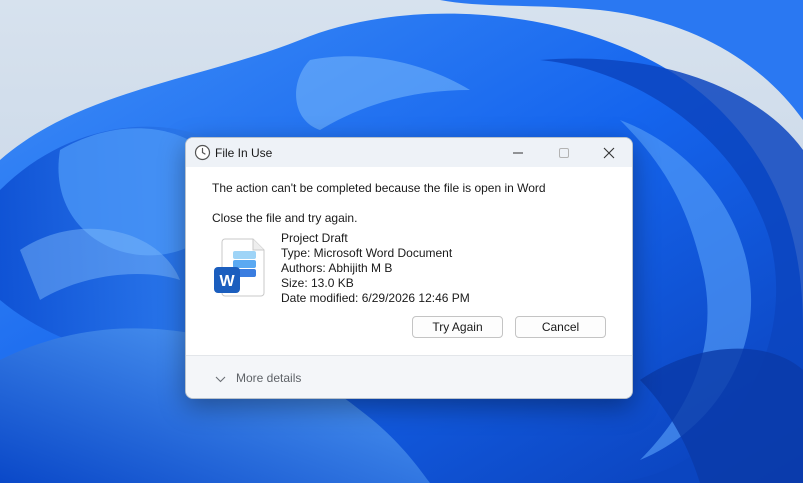 The width and height of the screenshot is (803, 483). What do you see at coordinates (268, 378) in the screenshot?
I see `more-details-link: More details` at bounding box center [268, 378].